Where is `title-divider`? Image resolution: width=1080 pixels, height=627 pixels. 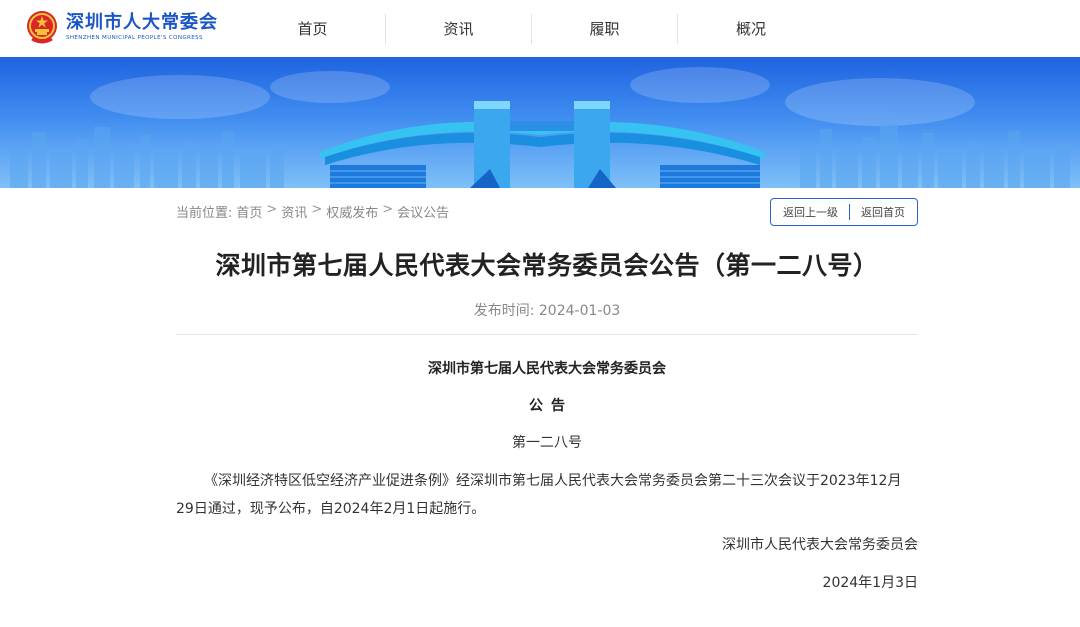 title-divider is located at coordinates (547, 334).